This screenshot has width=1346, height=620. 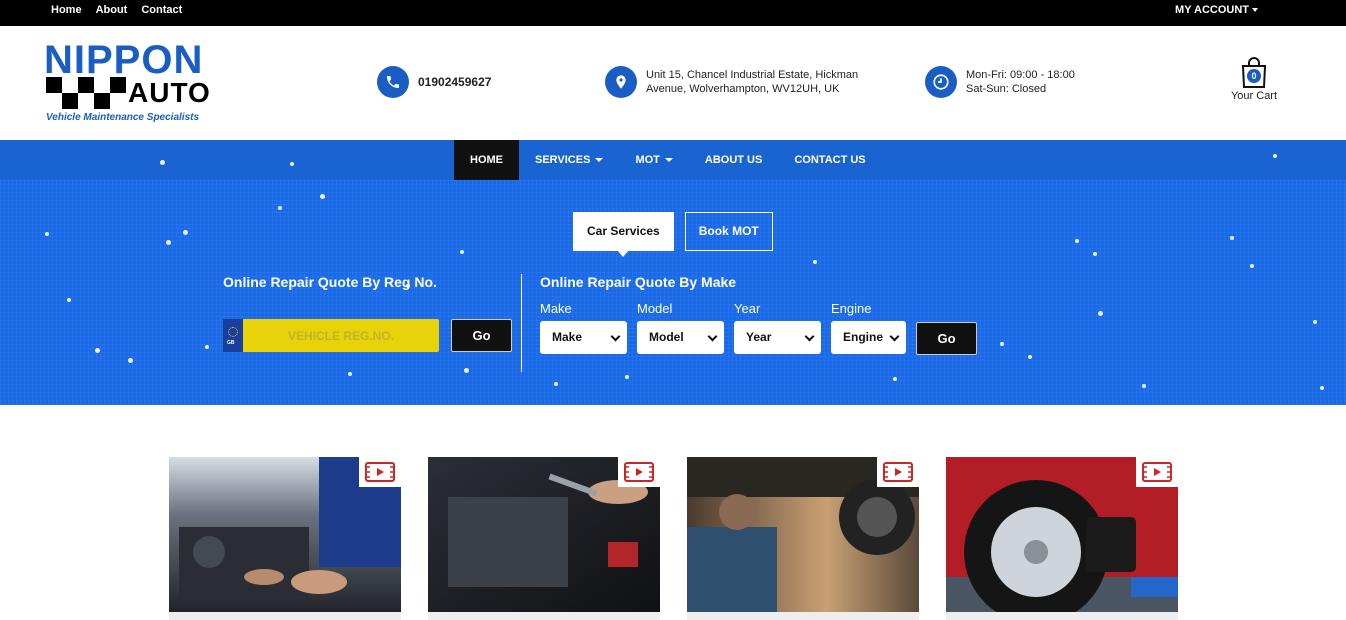 I want to click on nav-item-home: HOME, so click(x=486, y=160).